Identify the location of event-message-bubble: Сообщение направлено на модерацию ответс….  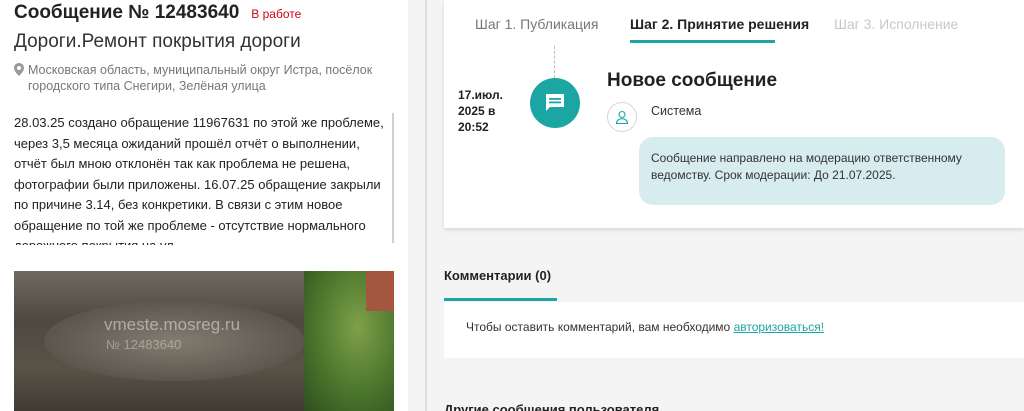
(822, 171).